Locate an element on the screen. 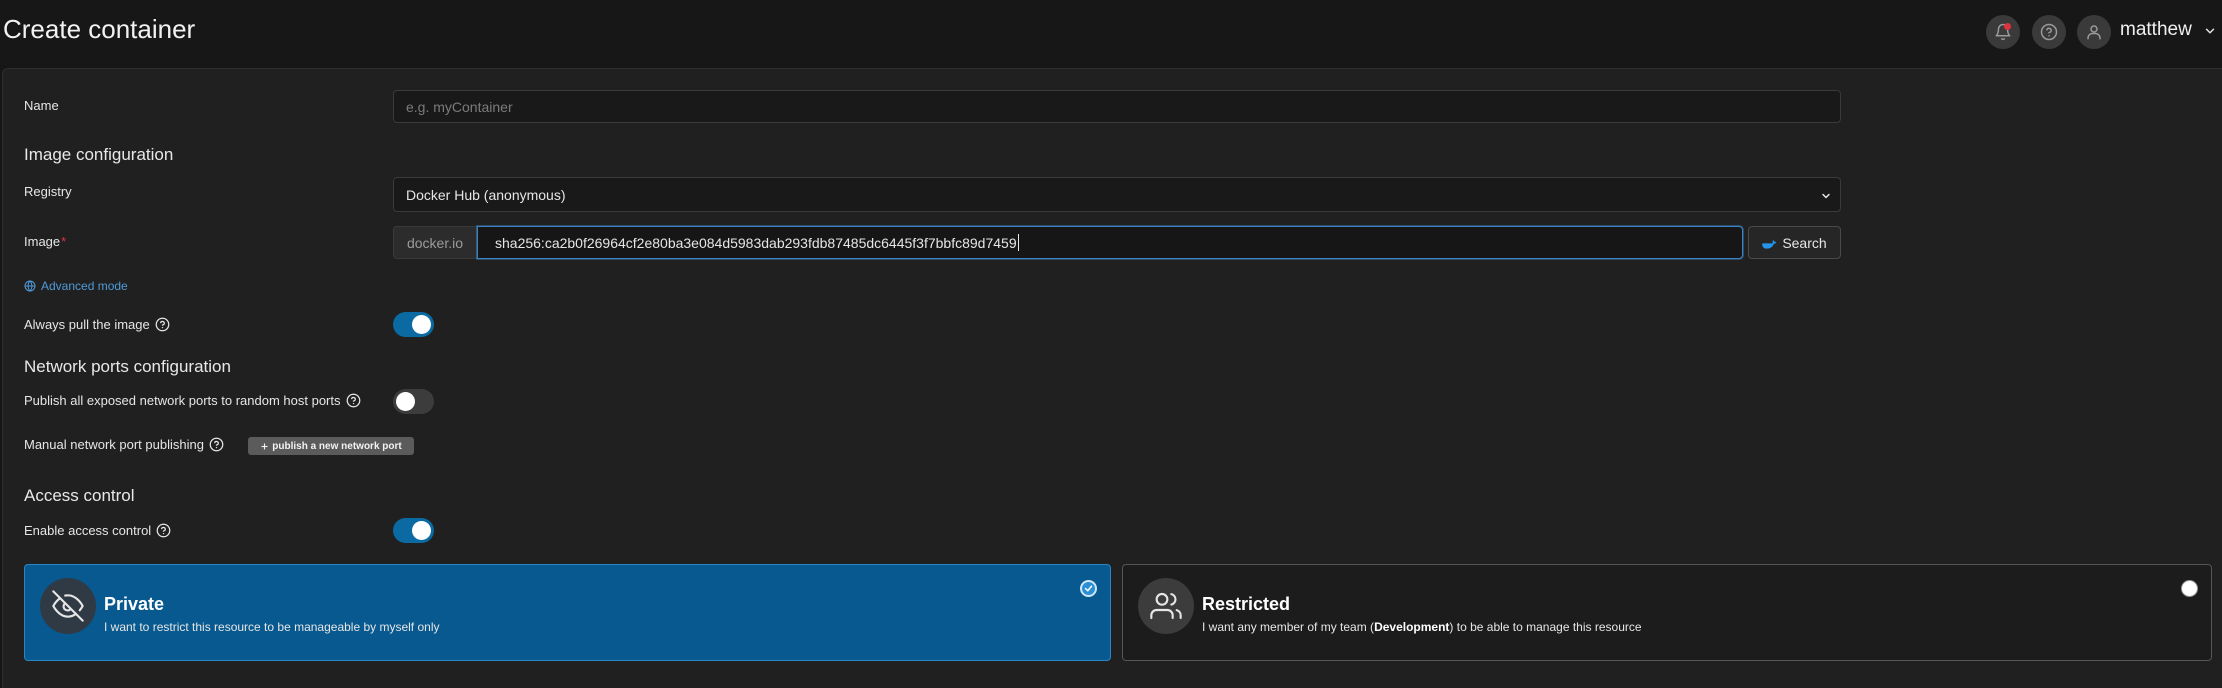  user-icon is located at coordinates (2094, 32).